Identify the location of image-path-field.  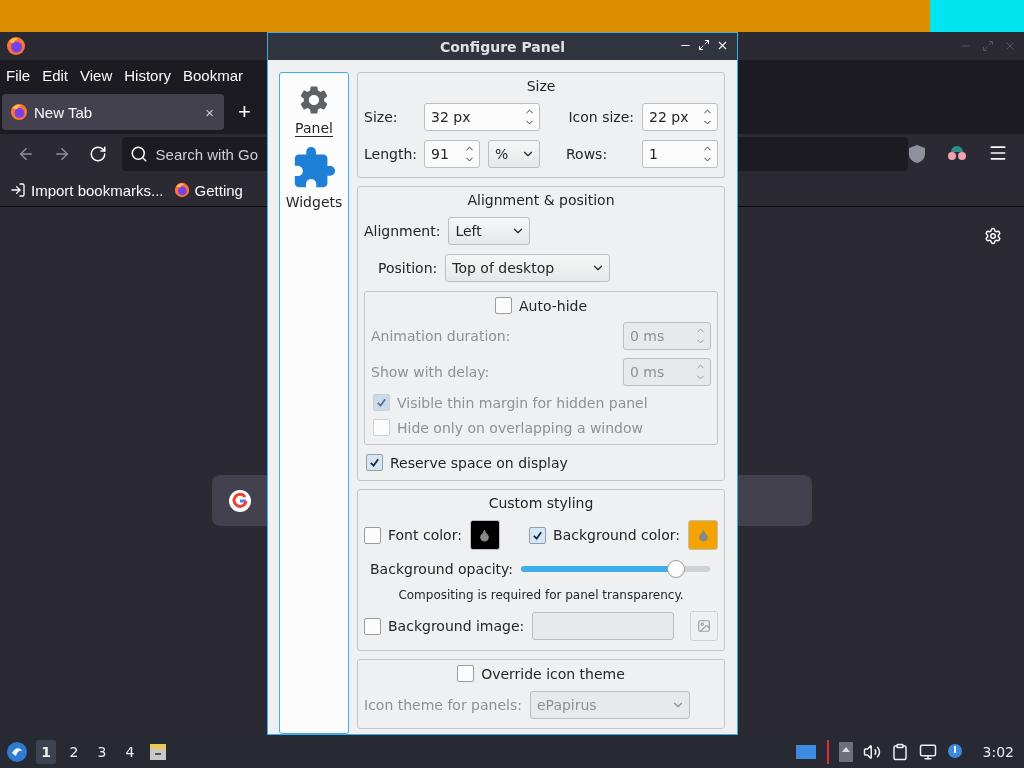
(603, 626).